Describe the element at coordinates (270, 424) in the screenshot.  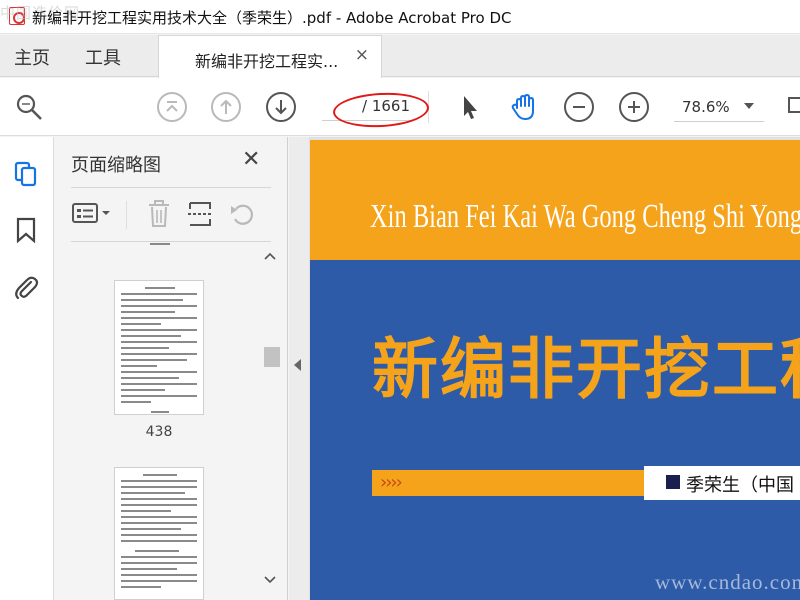
I see `thumbnail-scrollbar` at that location.